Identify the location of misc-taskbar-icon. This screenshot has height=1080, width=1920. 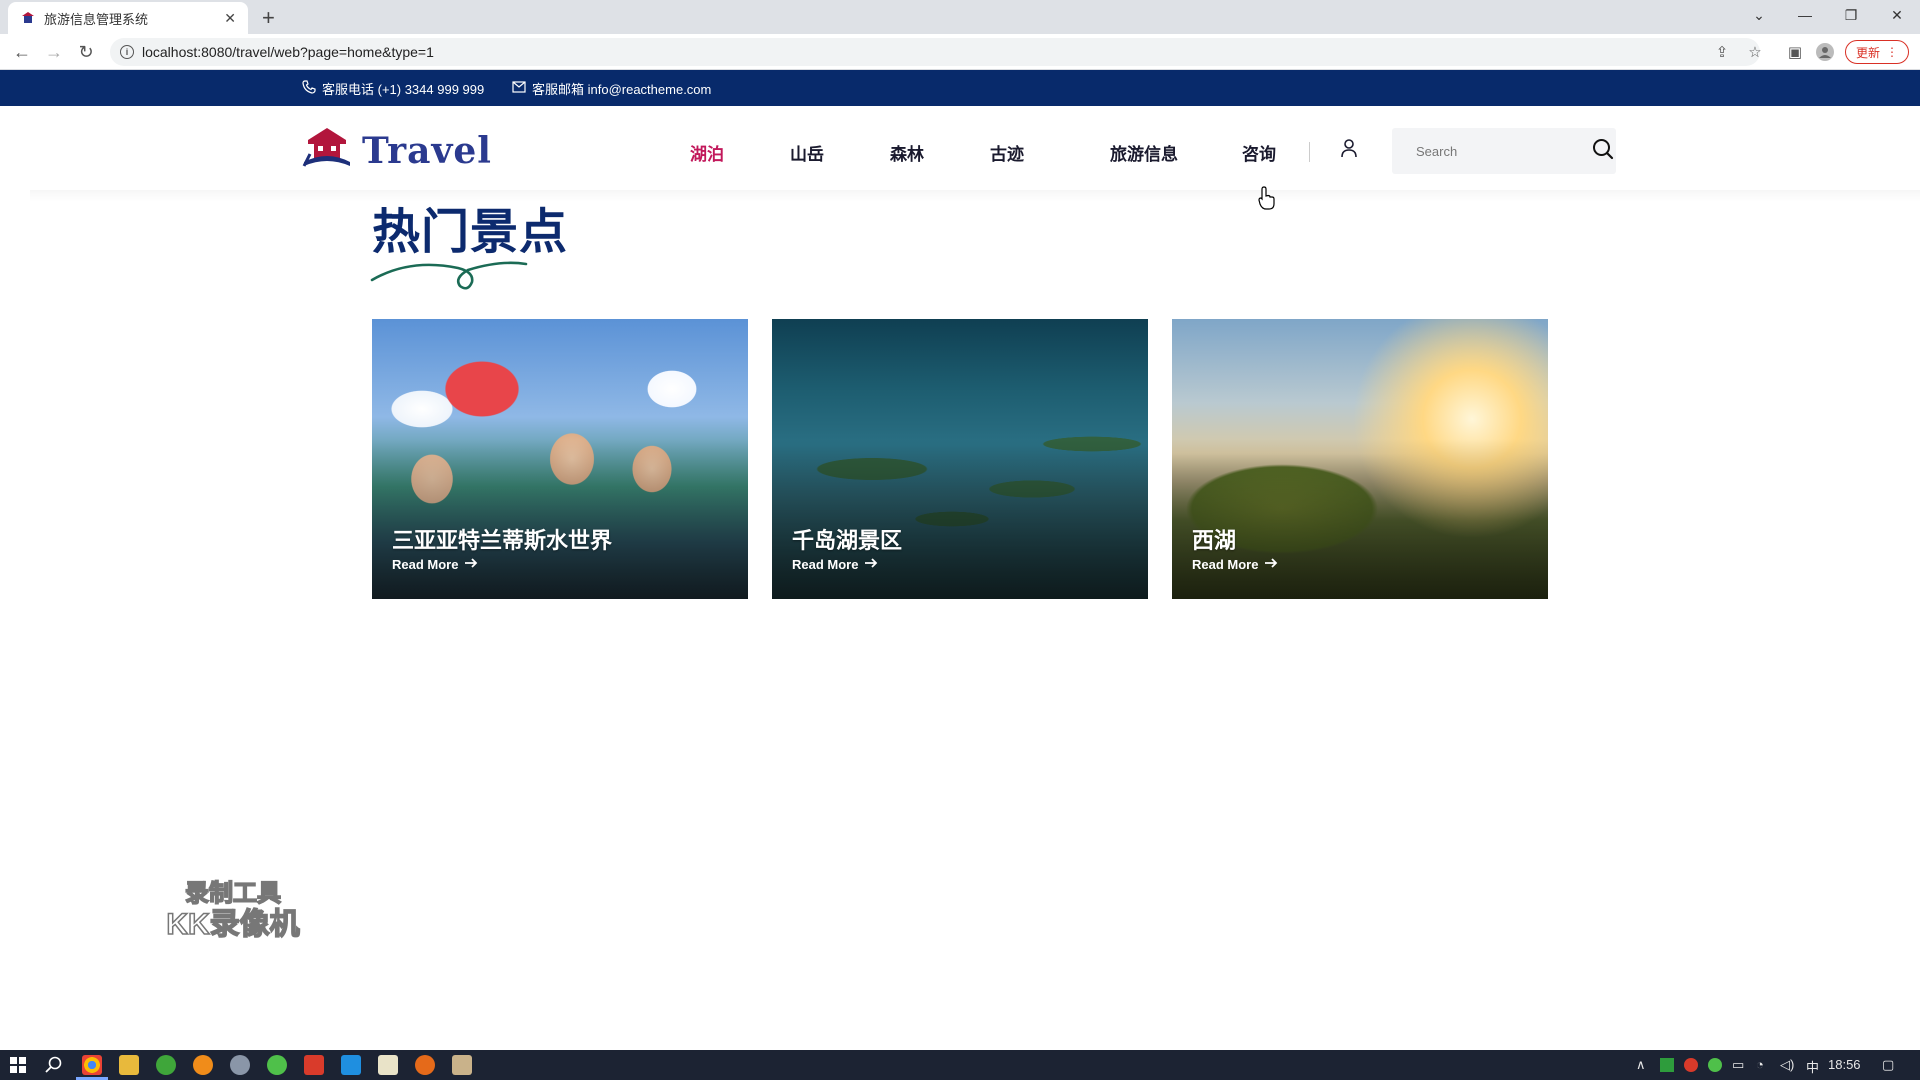
(462, 1065).